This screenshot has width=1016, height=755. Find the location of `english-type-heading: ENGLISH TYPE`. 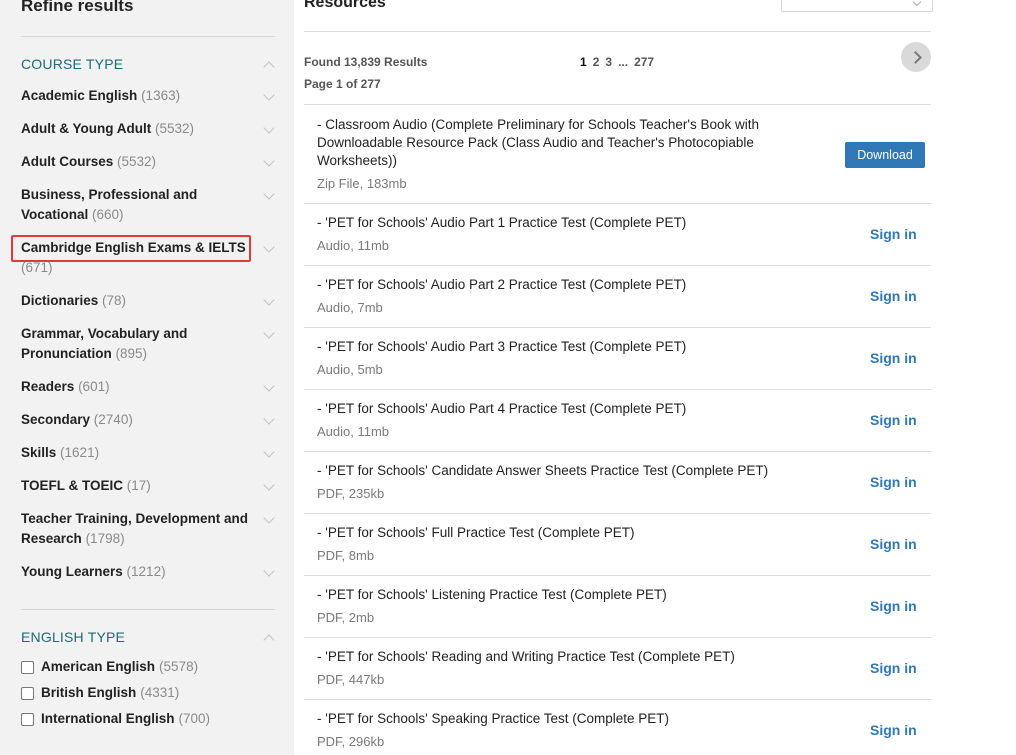

english-type-heading: ENGLISH TYPE is located at coordinates (73, 637).